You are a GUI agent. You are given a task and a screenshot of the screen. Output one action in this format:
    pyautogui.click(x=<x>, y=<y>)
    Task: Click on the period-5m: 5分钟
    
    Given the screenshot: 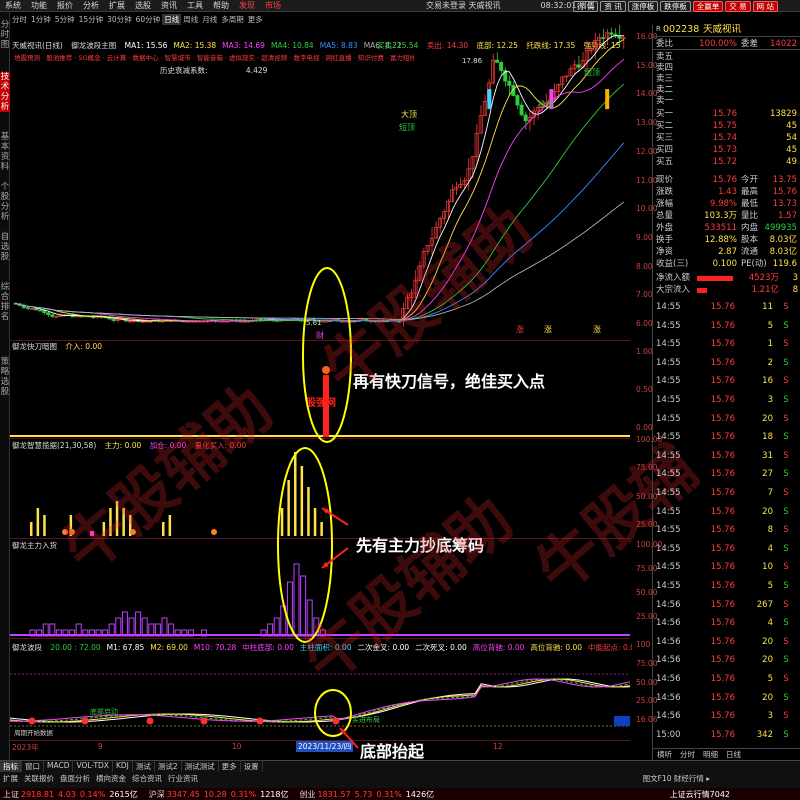 What is the action you would take?
    pyautogui.click(x=65, y=19)
    